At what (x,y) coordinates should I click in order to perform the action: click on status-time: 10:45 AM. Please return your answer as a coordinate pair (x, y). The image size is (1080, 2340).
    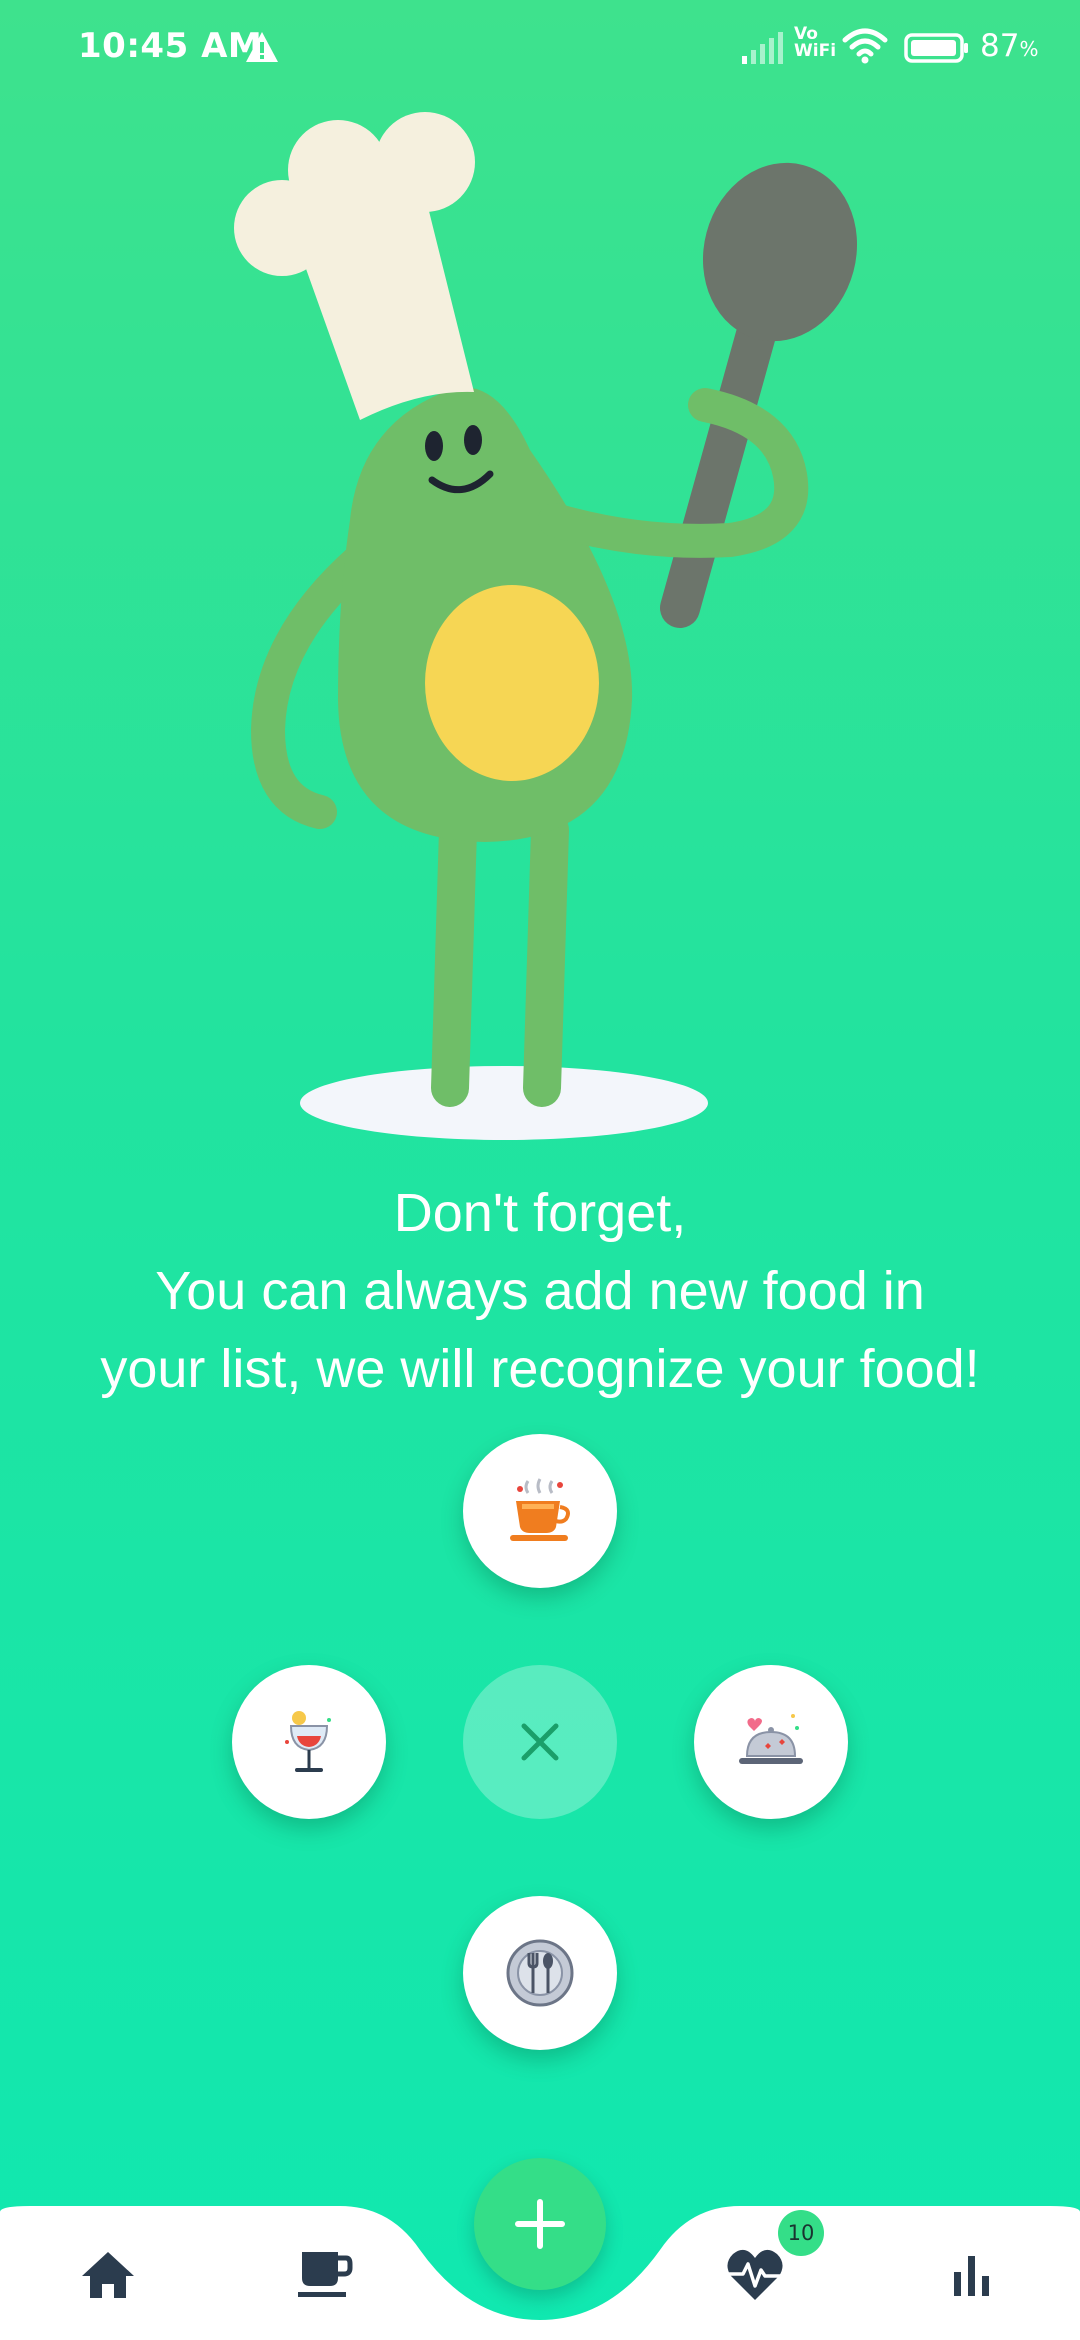
    Looking at the image, I should click on (170, 46).